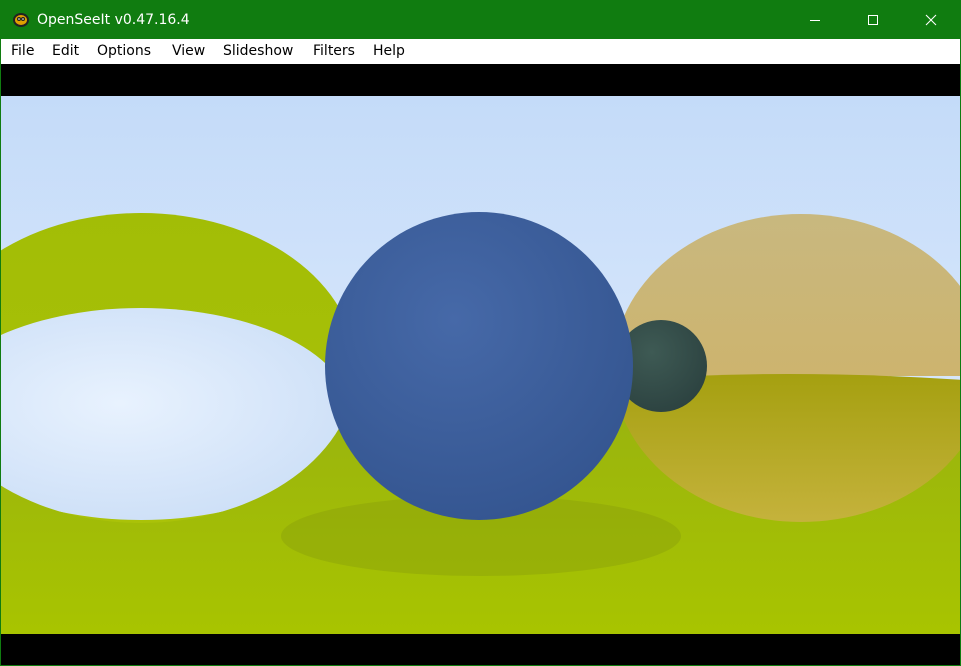 The width and height of the screenshot is (961, 666). I want to click on minimize-button, so click(815, 20).